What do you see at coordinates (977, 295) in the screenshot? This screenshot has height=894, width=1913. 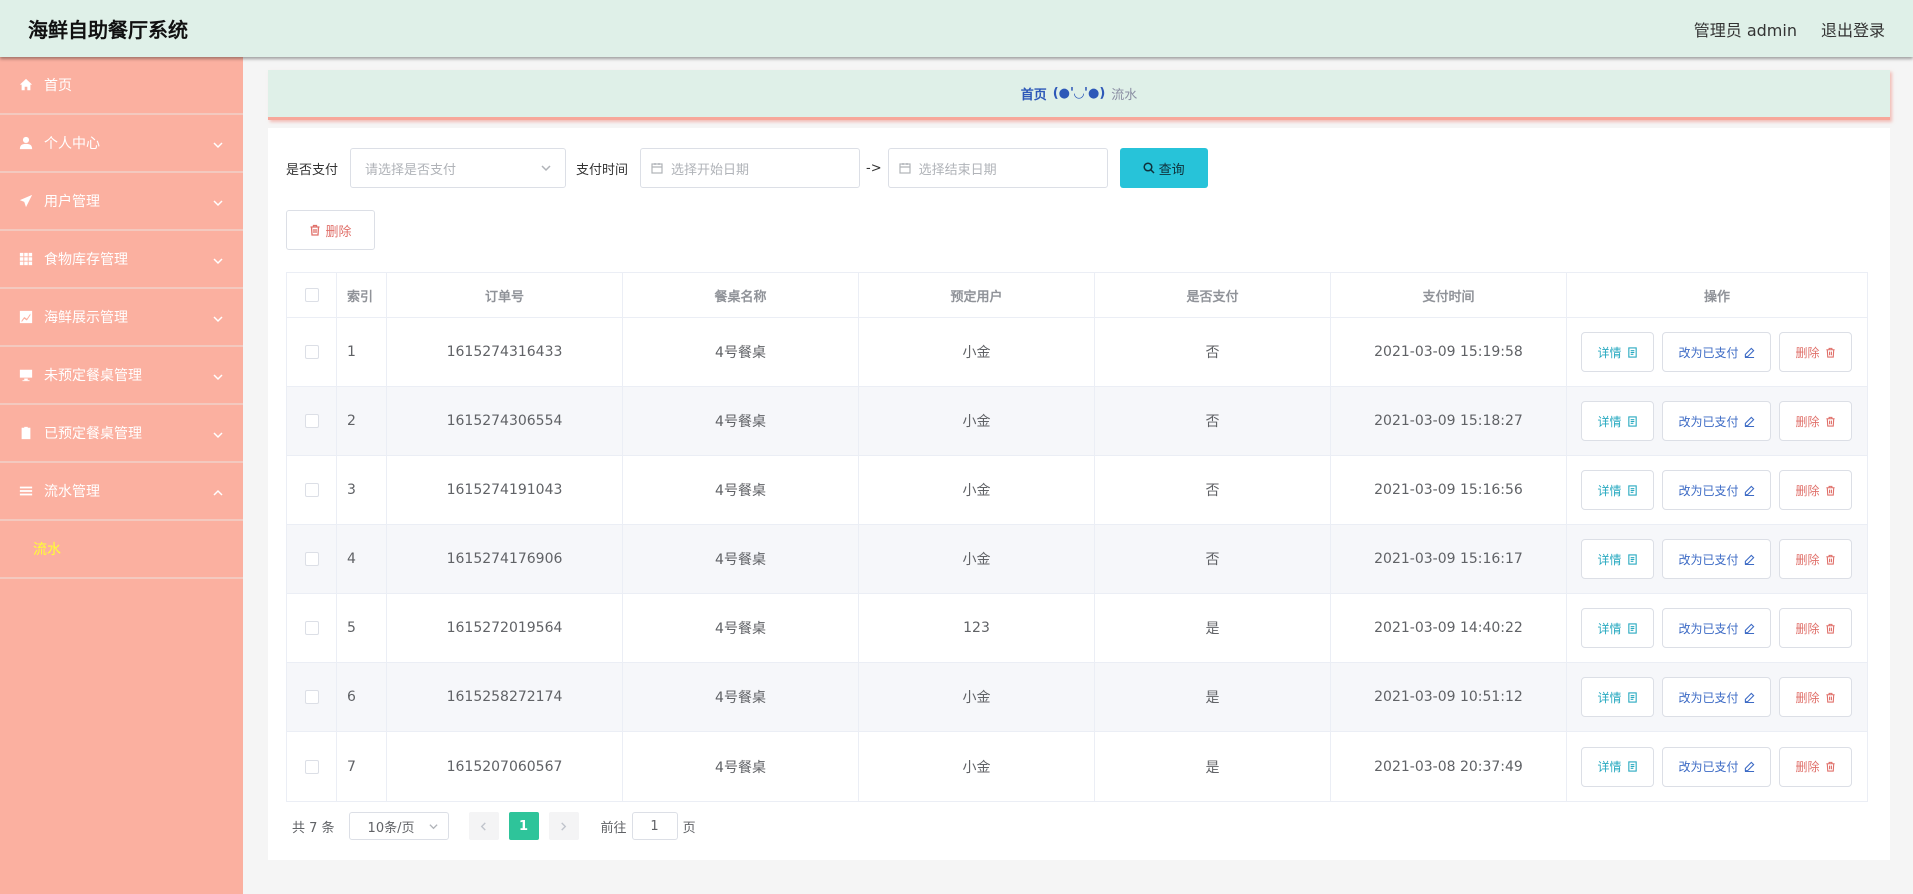 I see `header-user: 预定用户` at bounding box center [977, 295].